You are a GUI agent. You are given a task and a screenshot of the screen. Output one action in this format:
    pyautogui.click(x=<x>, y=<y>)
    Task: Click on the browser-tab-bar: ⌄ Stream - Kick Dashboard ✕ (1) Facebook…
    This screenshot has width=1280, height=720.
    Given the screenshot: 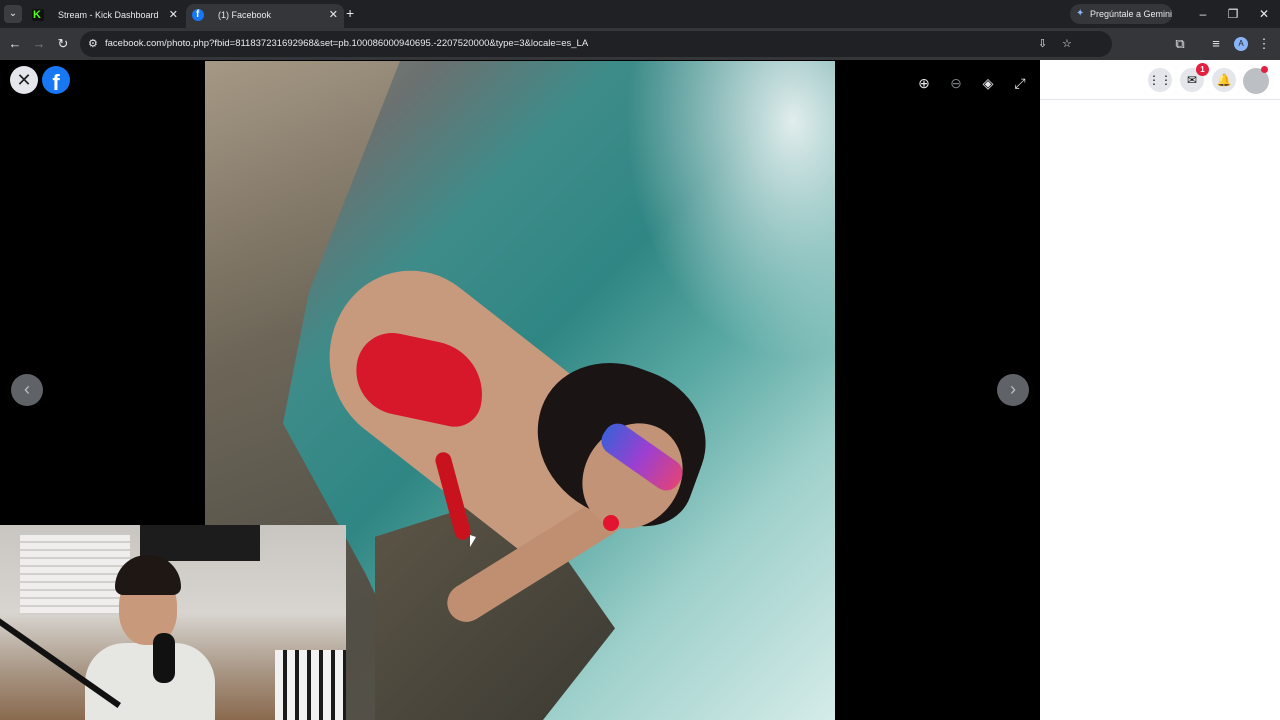 What is the action you would take?
    pyautogui.click(x=640, y=14)
    